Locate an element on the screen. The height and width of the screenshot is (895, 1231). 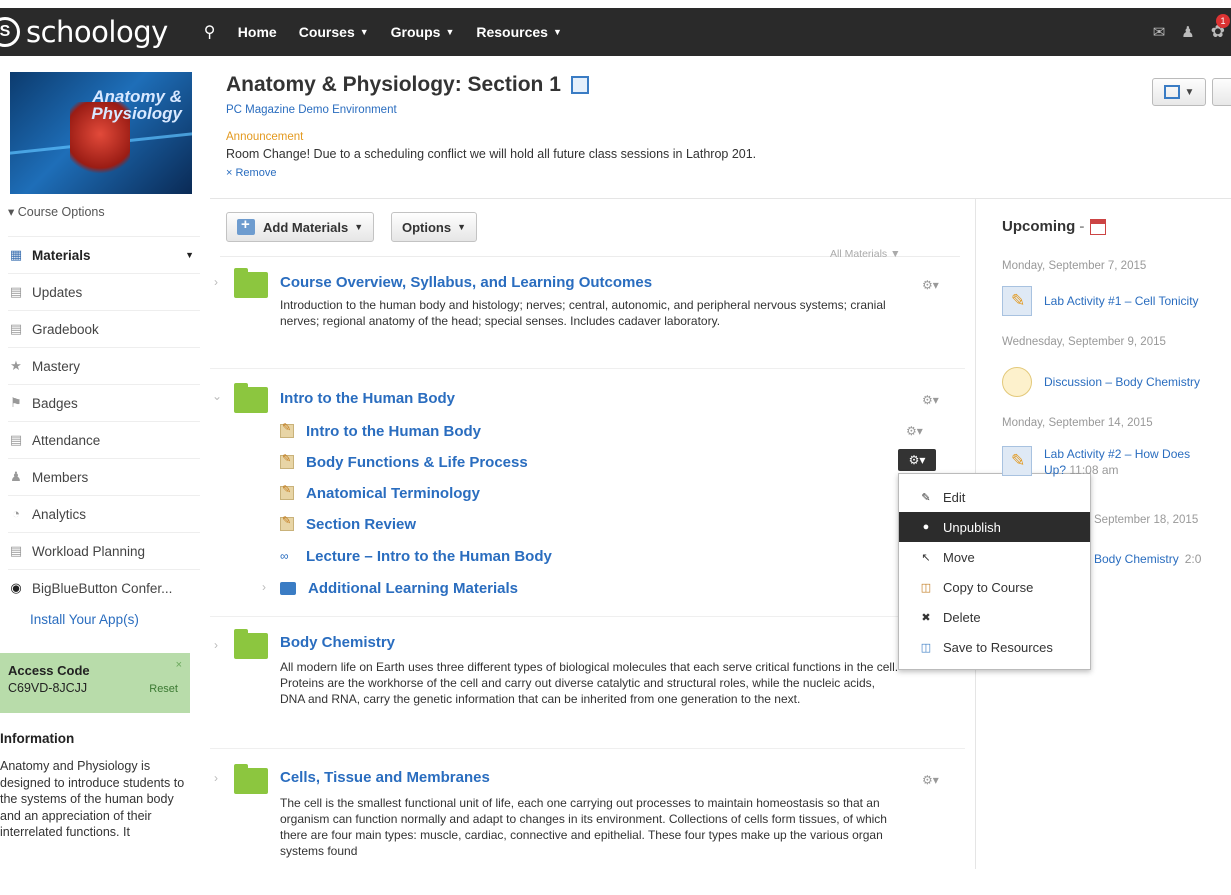
menu-item-unpublish: ● Unpublish is located at coordinates (994, 527).